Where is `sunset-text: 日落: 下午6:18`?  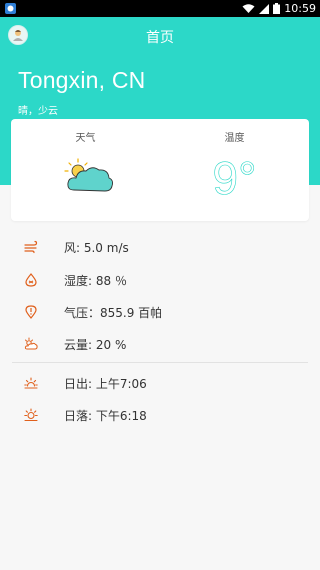
sunset-text: 日落: 下午6:18 is located at coordinates (105, 416).